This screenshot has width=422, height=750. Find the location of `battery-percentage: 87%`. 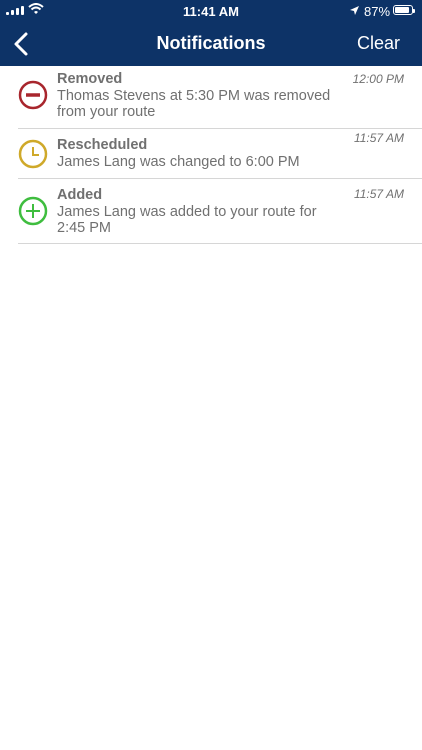

battery-percentage: 87% is located at coordinates (377, 11).